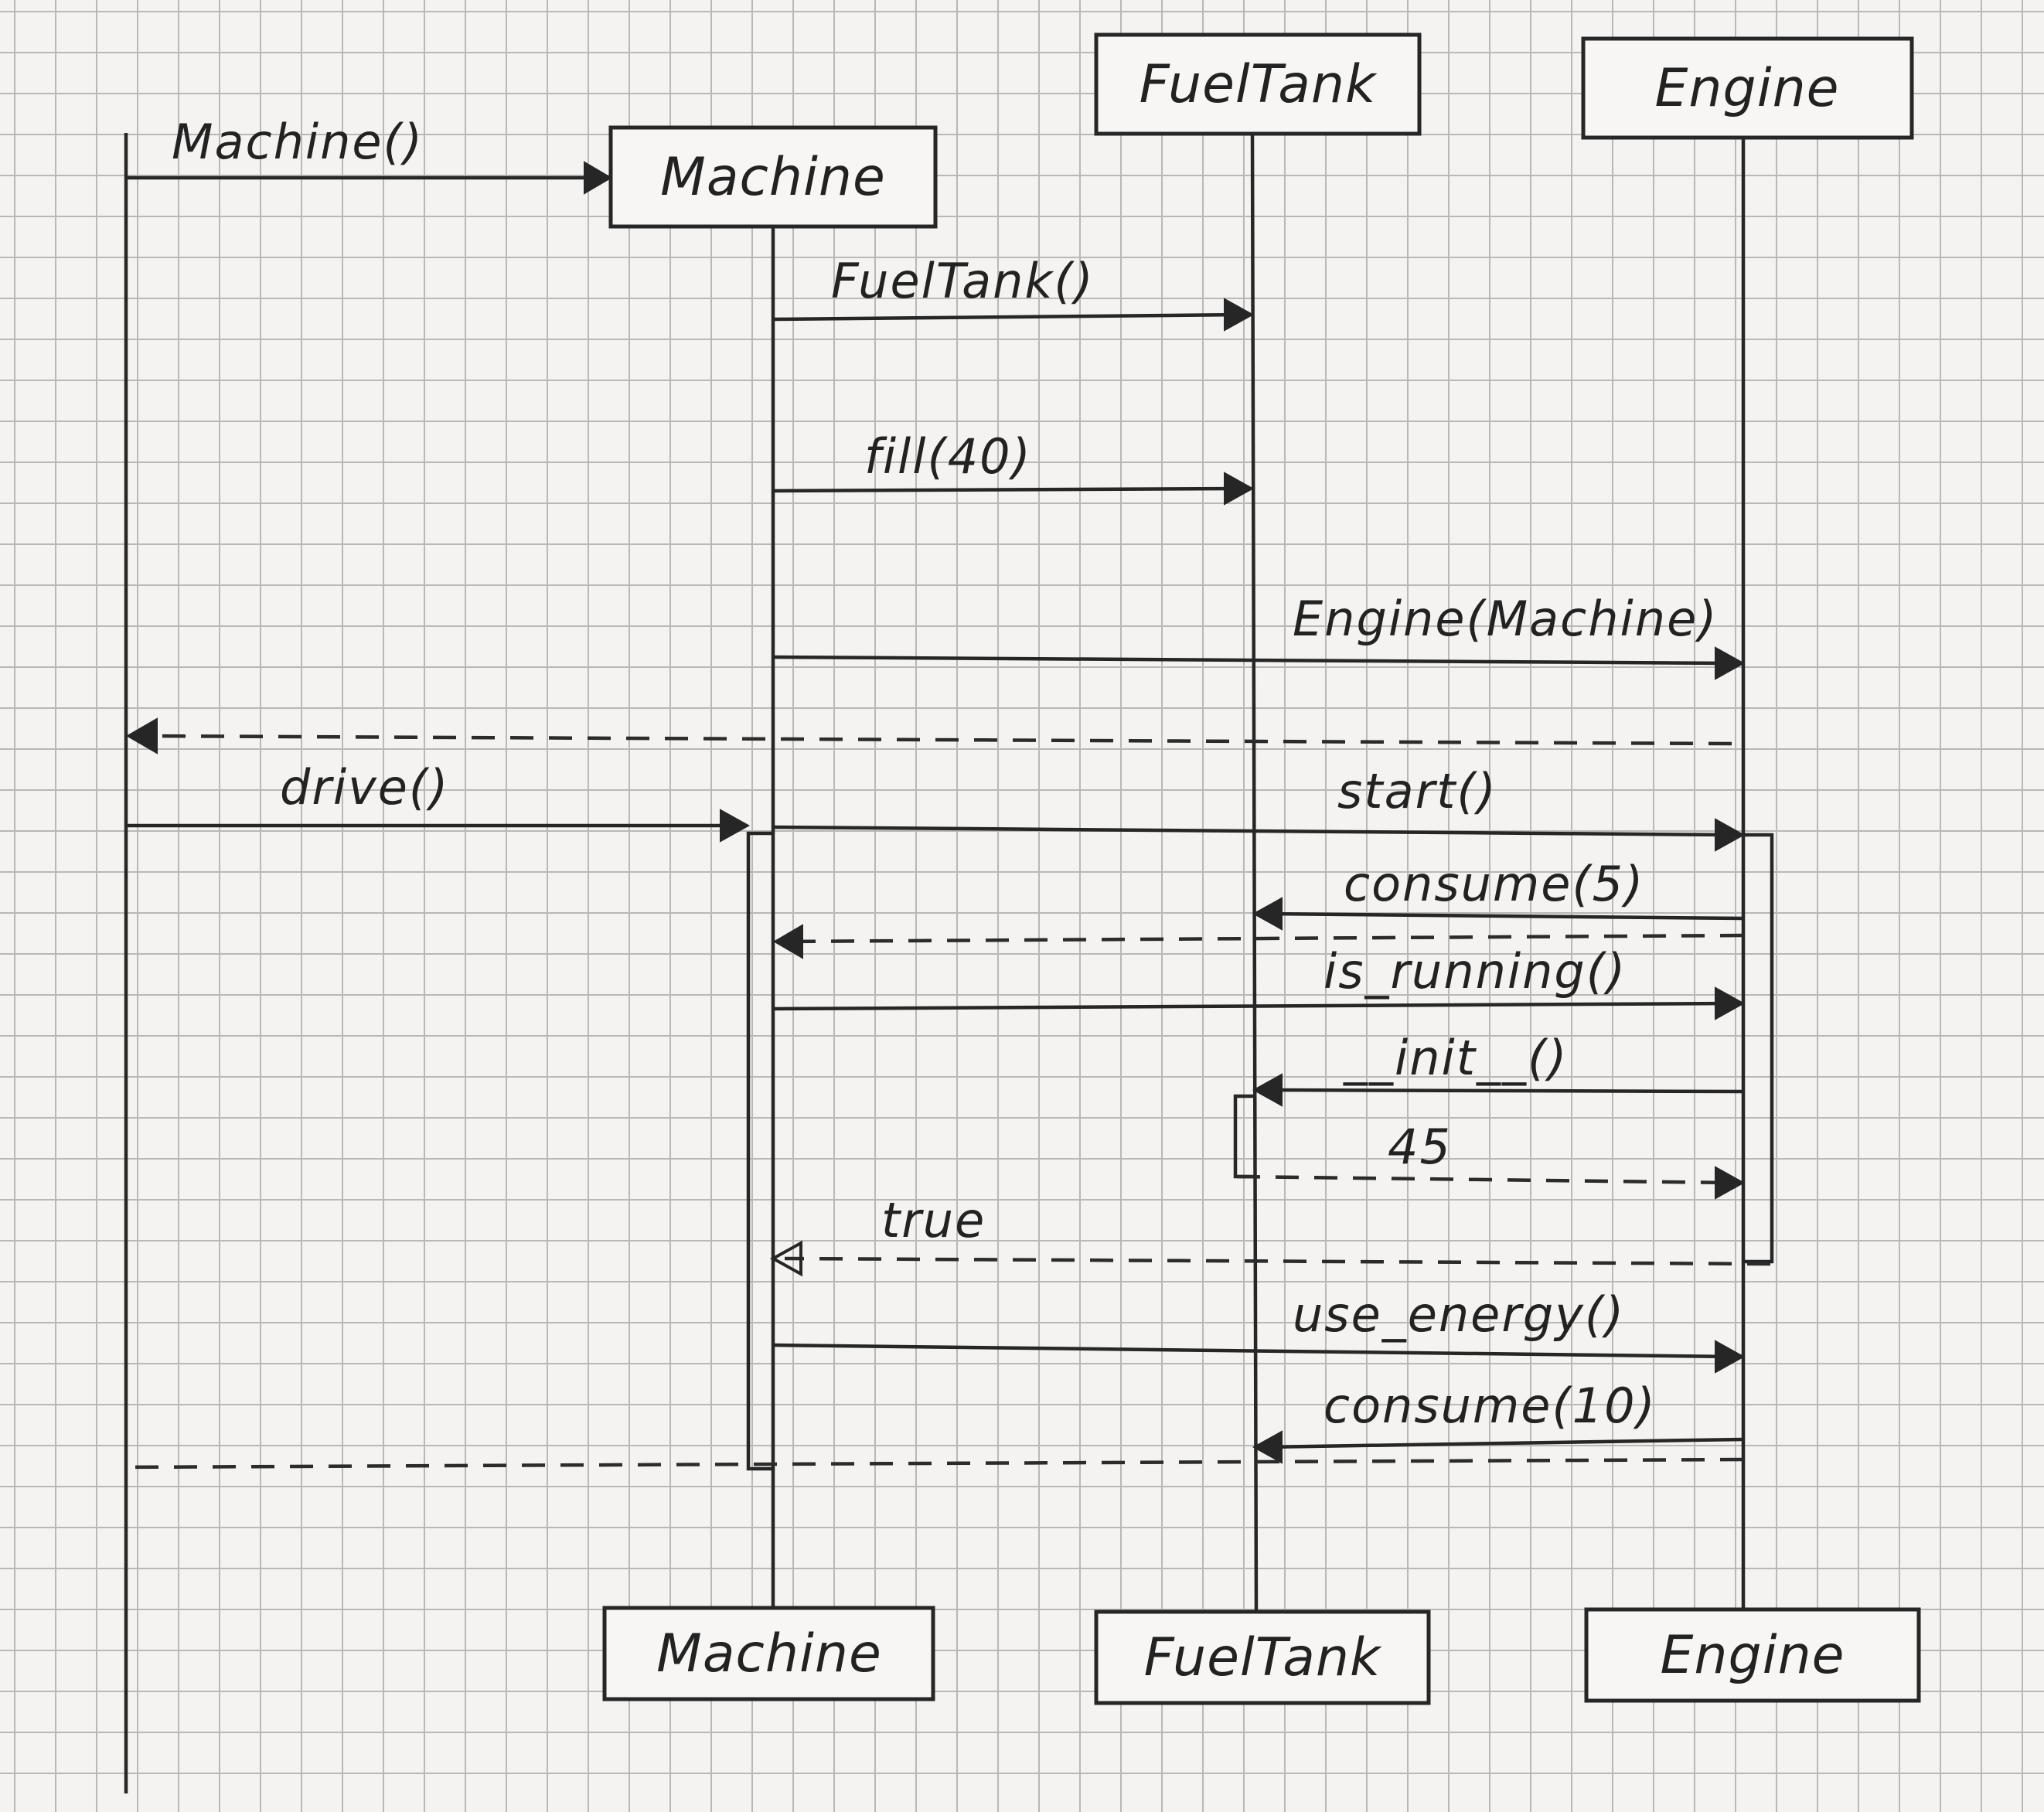 The width and height of the screenshot is (2044, 1812). Describe the element at coordinates (1503, 916) in the screenshot. I see `consume-5-arrow` at that location.